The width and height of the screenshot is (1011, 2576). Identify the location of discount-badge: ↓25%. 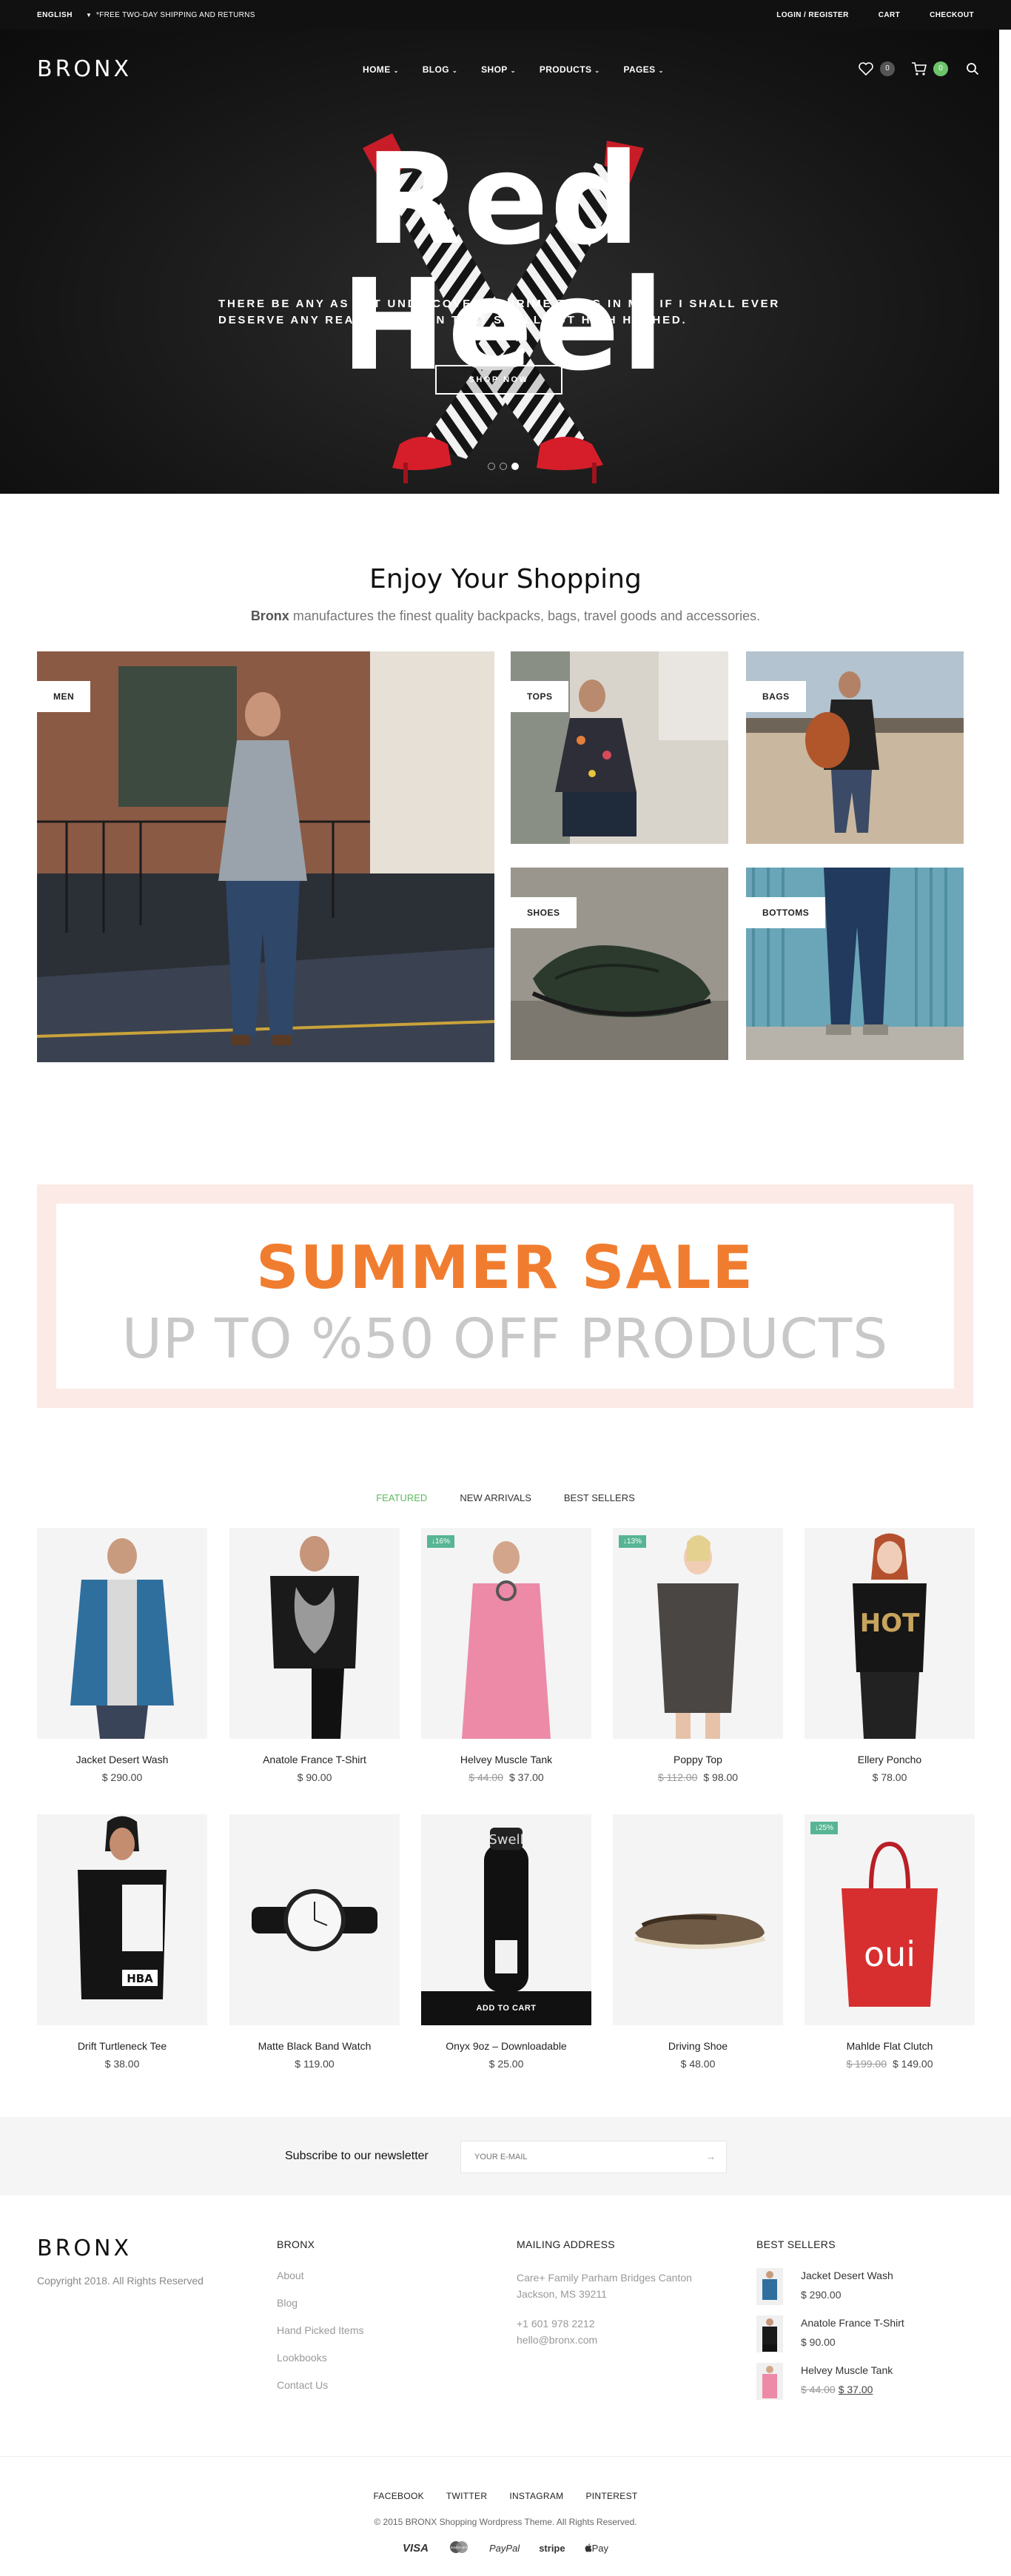
(824, 1828).